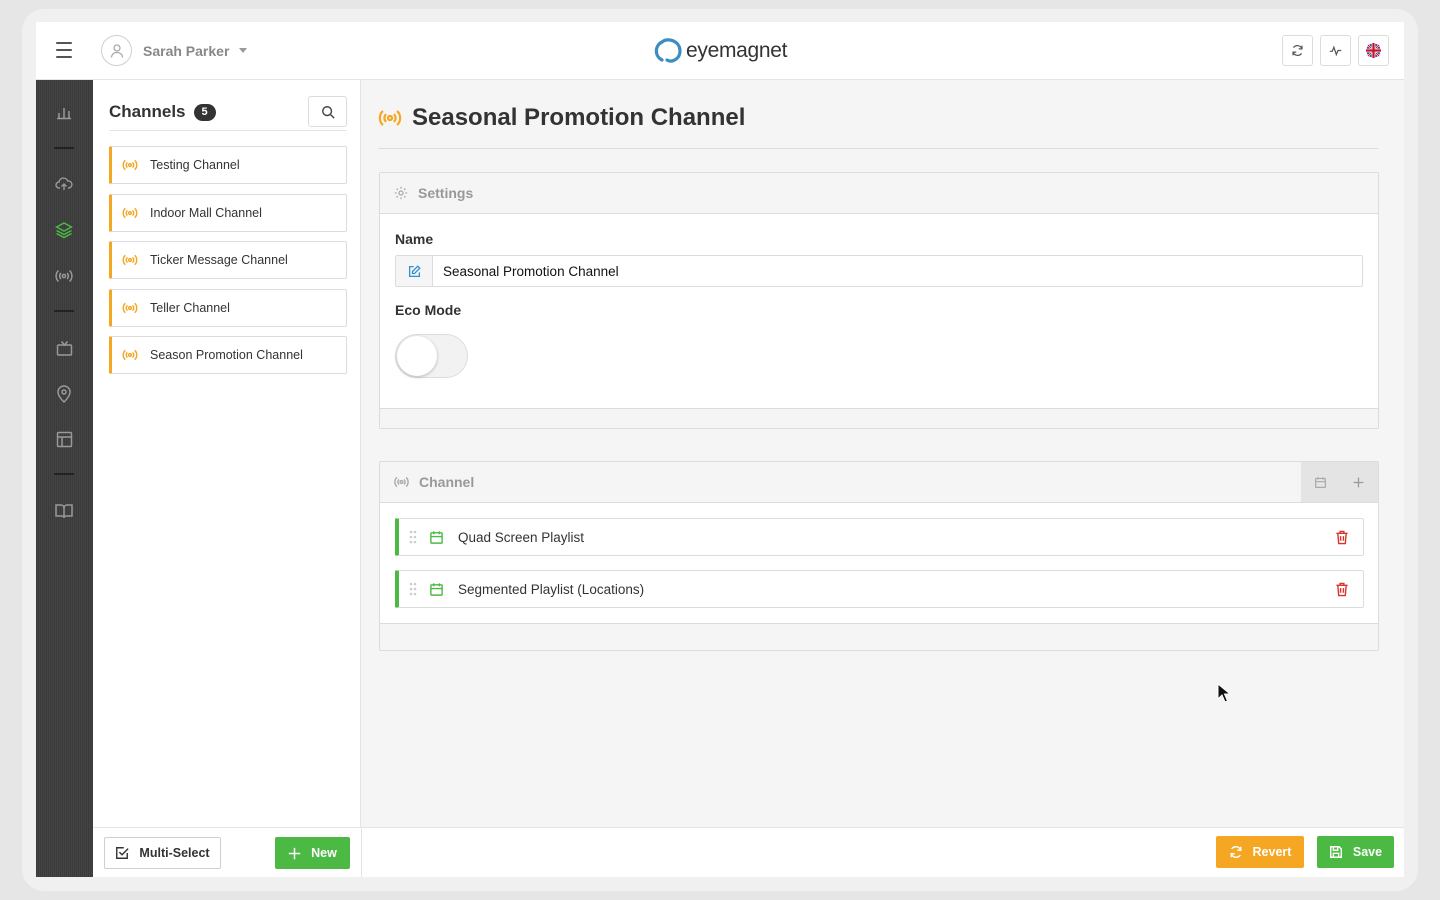  I want to click on channels-header: Channels 5, so click(162, 112).